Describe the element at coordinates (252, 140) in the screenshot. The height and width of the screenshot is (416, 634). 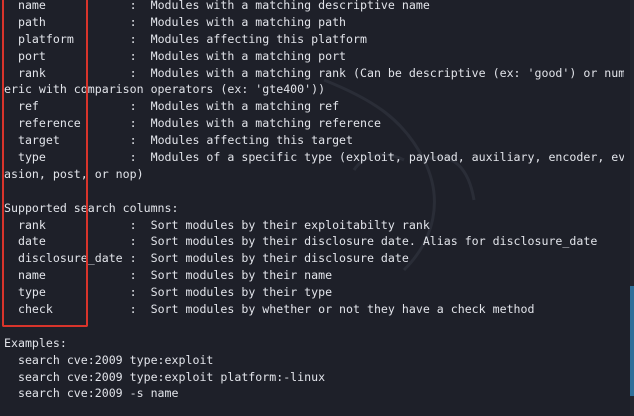
I see `filters-description: Modules affecting this target` at that location.